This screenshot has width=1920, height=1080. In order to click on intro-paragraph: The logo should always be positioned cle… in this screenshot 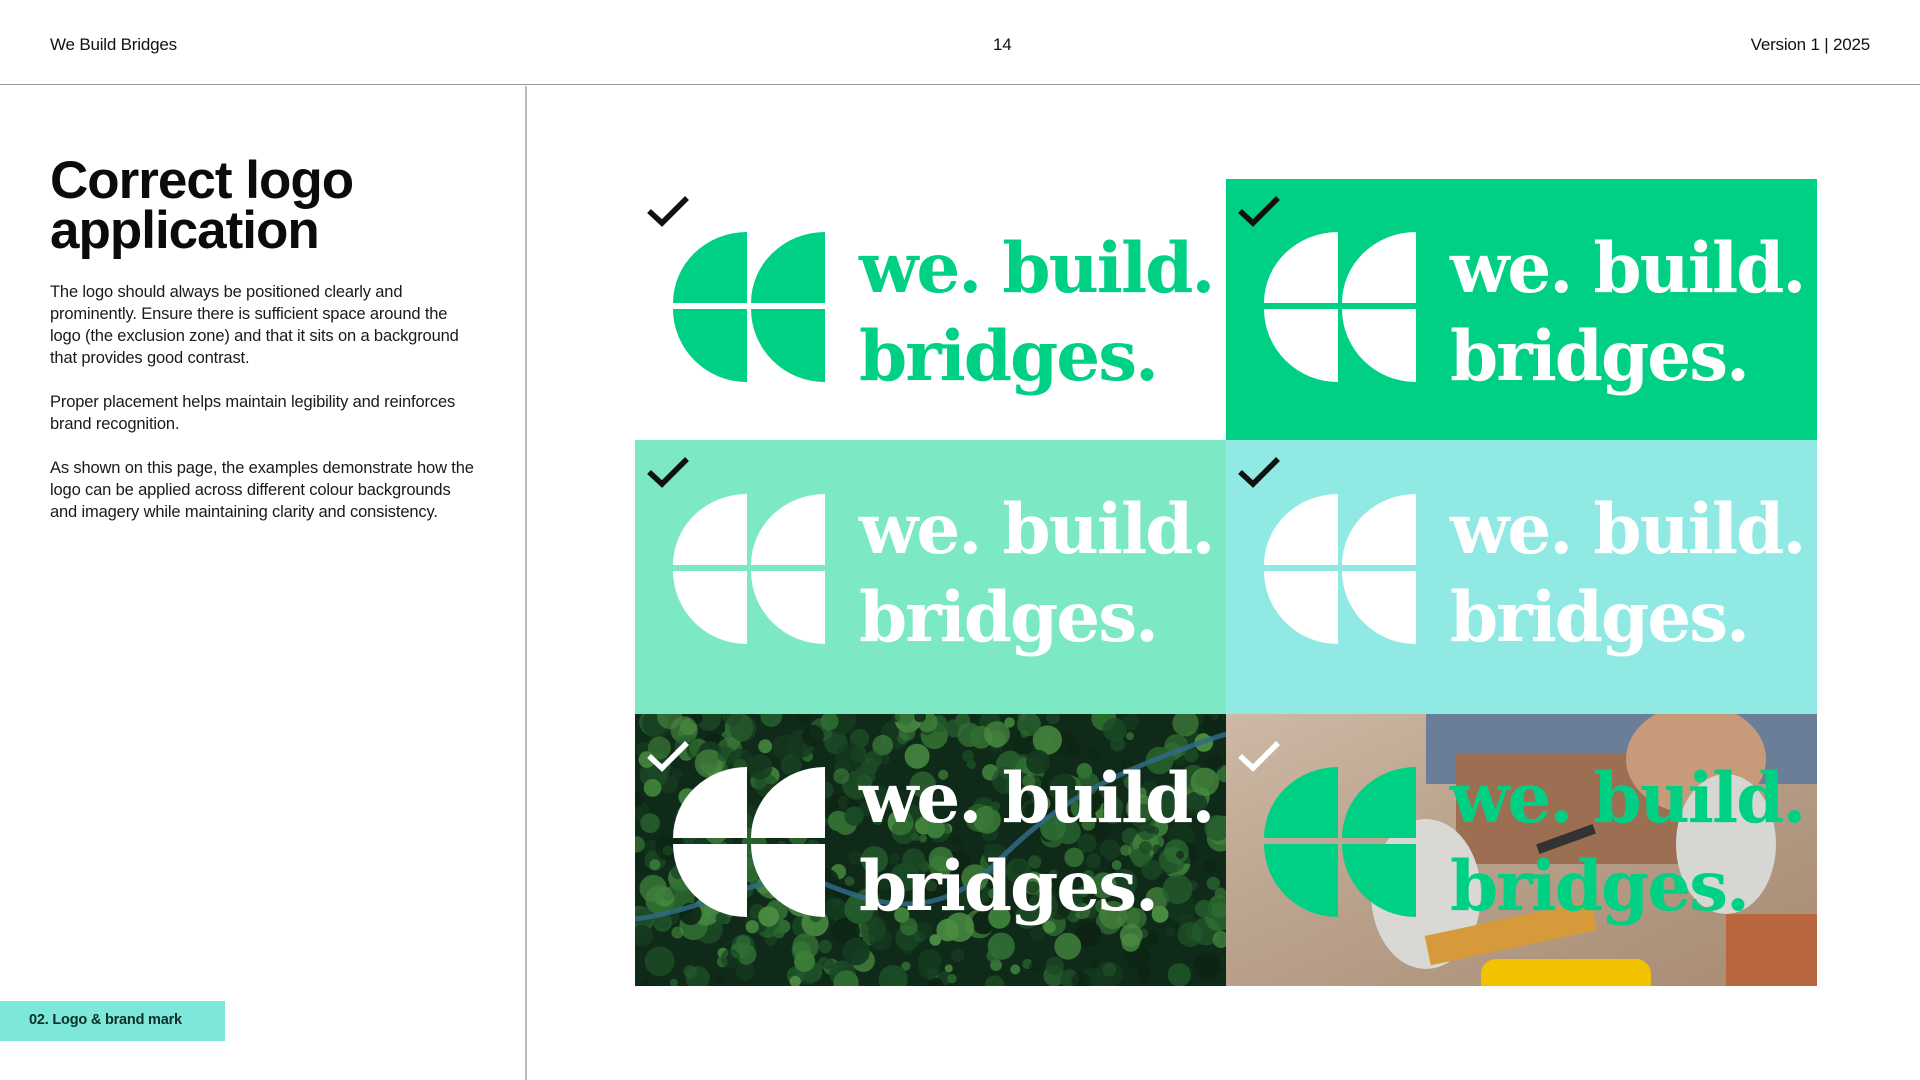, I will do `click(254, 325)`.